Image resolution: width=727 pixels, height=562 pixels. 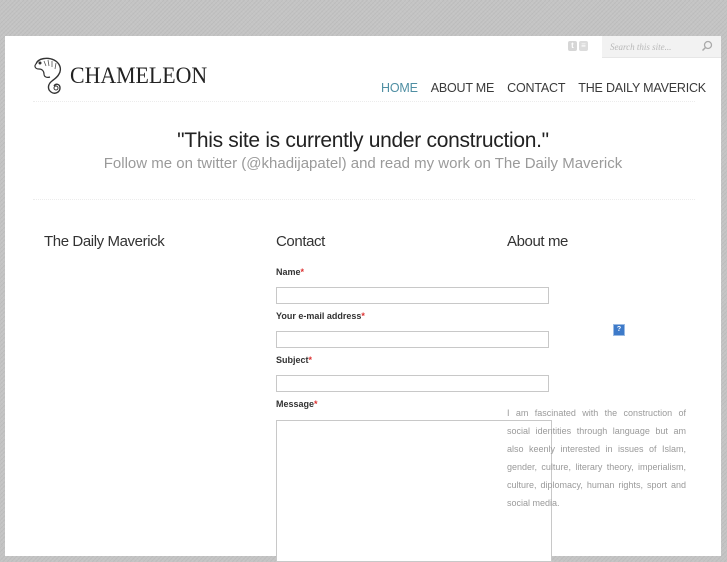 What do you see at coordinates (412, 383) in the screenshot?
I see `subject-input` at bounding box center [412, 383].